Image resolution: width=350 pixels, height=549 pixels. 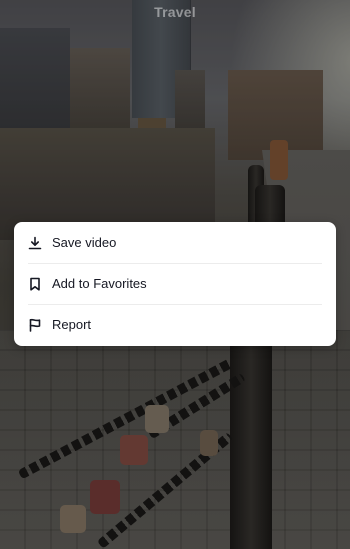 What do you see at coordinates (35, 325) in the screenshot?
I see `flag-icon` at bounding box center [35, 325].